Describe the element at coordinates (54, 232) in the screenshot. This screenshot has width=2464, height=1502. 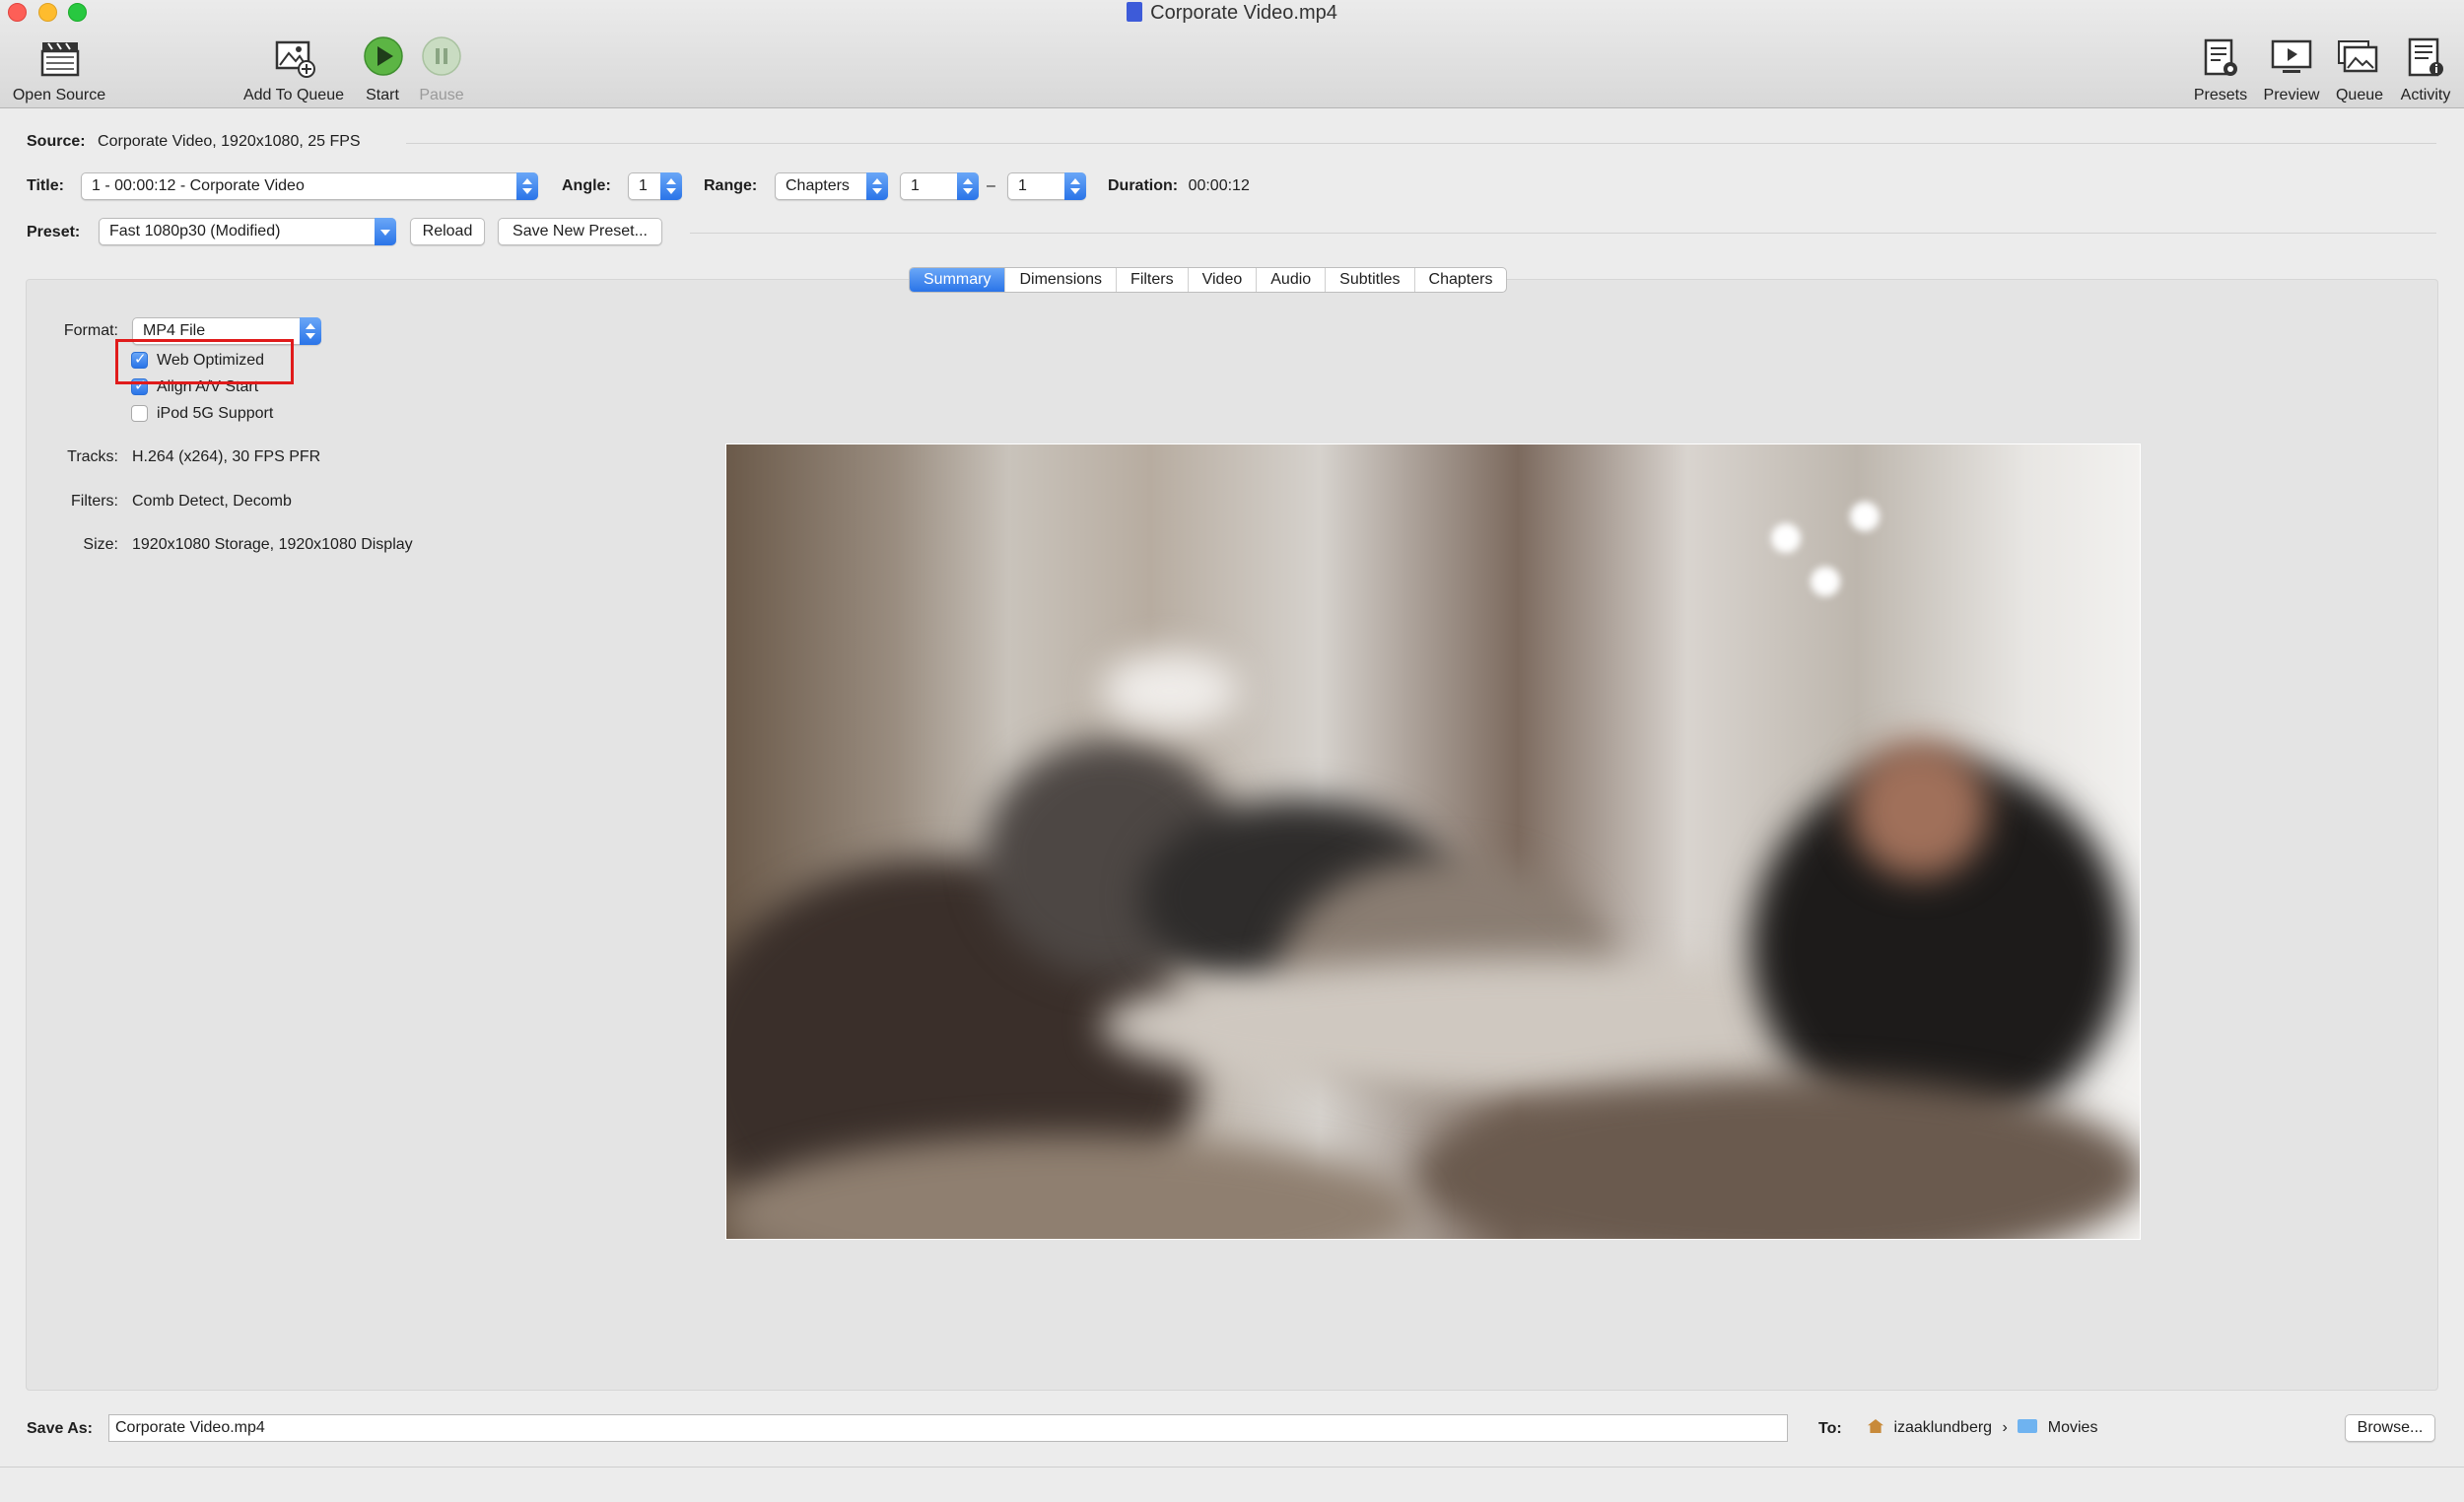
I see `preset-label: Preset:` at that location.